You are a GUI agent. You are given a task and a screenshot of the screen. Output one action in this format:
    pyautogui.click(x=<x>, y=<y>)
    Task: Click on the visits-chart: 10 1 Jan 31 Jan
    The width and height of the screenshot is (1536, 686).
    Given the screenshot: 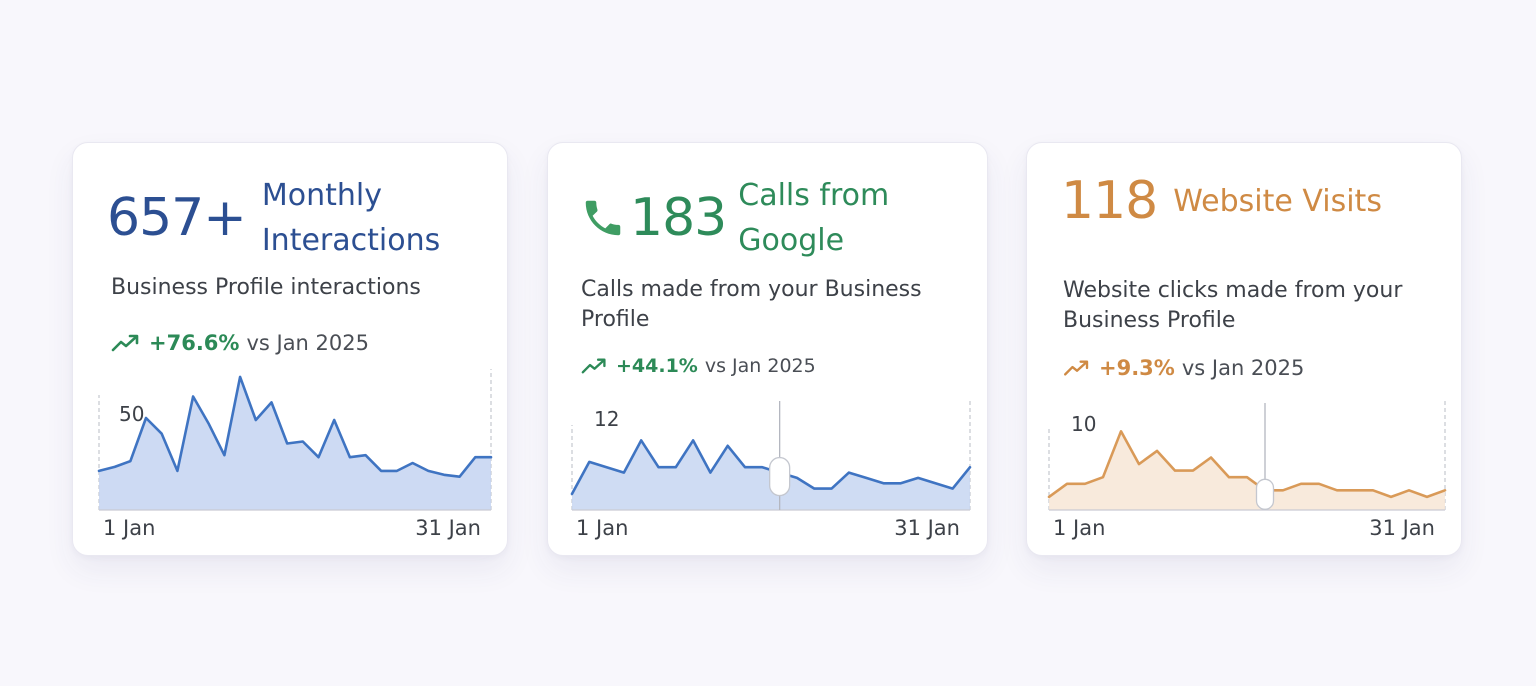 What is the action you would take?
    pyautogui.click(x=1247, y=470)
    